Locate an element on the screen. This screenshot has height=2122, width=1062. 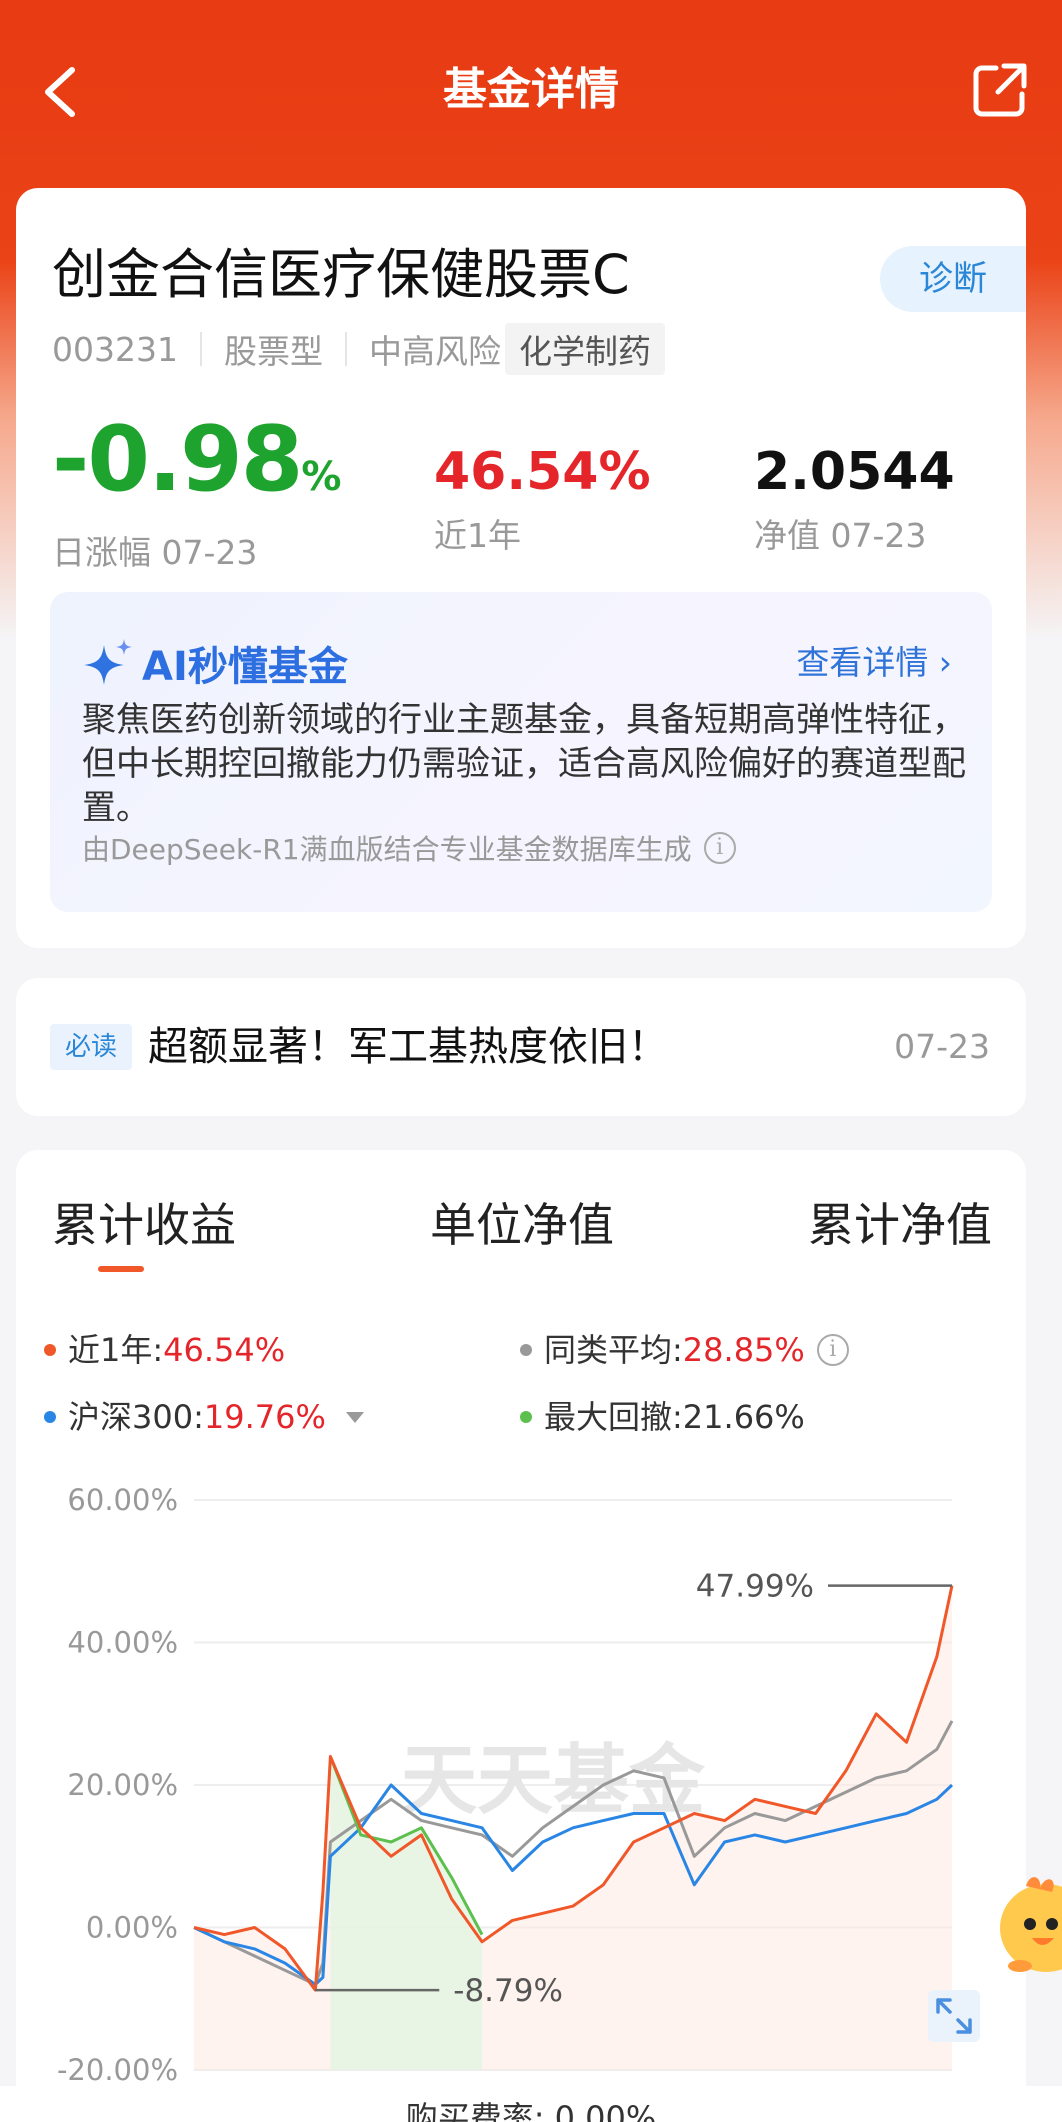
fund-code: 003231 is located at coordinates (115, 349).